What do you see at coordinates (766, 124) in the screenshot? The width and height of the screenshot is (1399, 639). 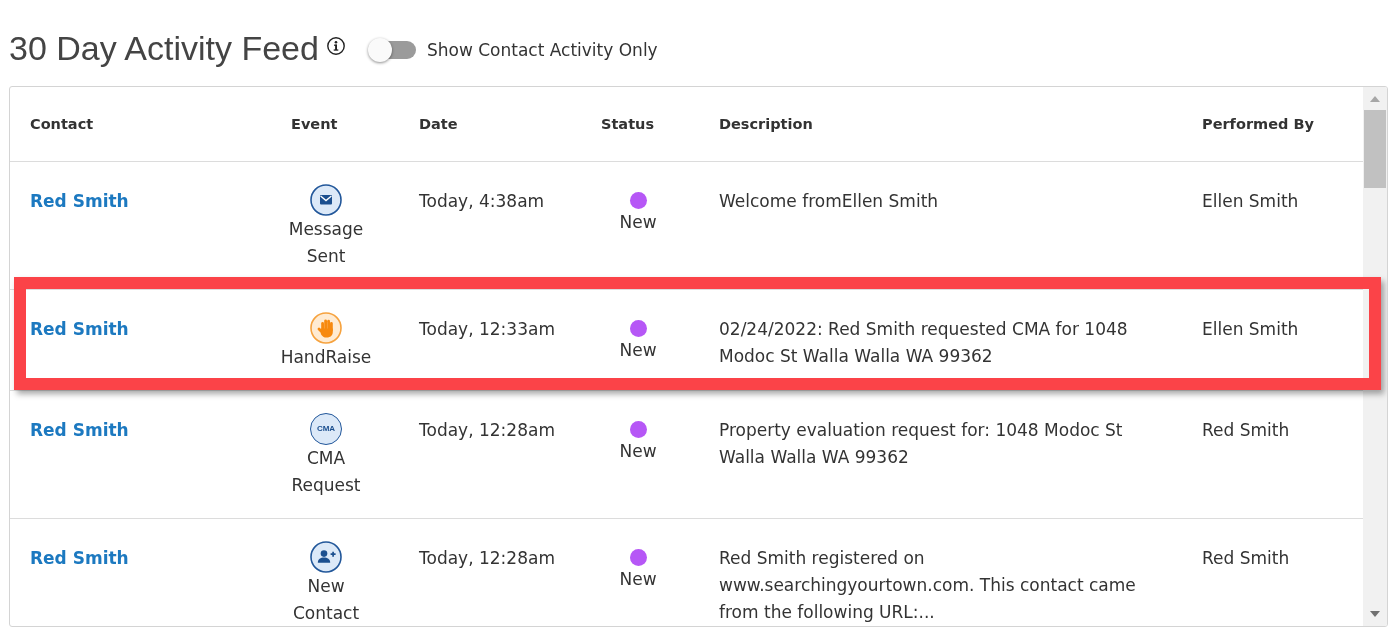 I see `column-header: Description` at bounding box center [766, 124].